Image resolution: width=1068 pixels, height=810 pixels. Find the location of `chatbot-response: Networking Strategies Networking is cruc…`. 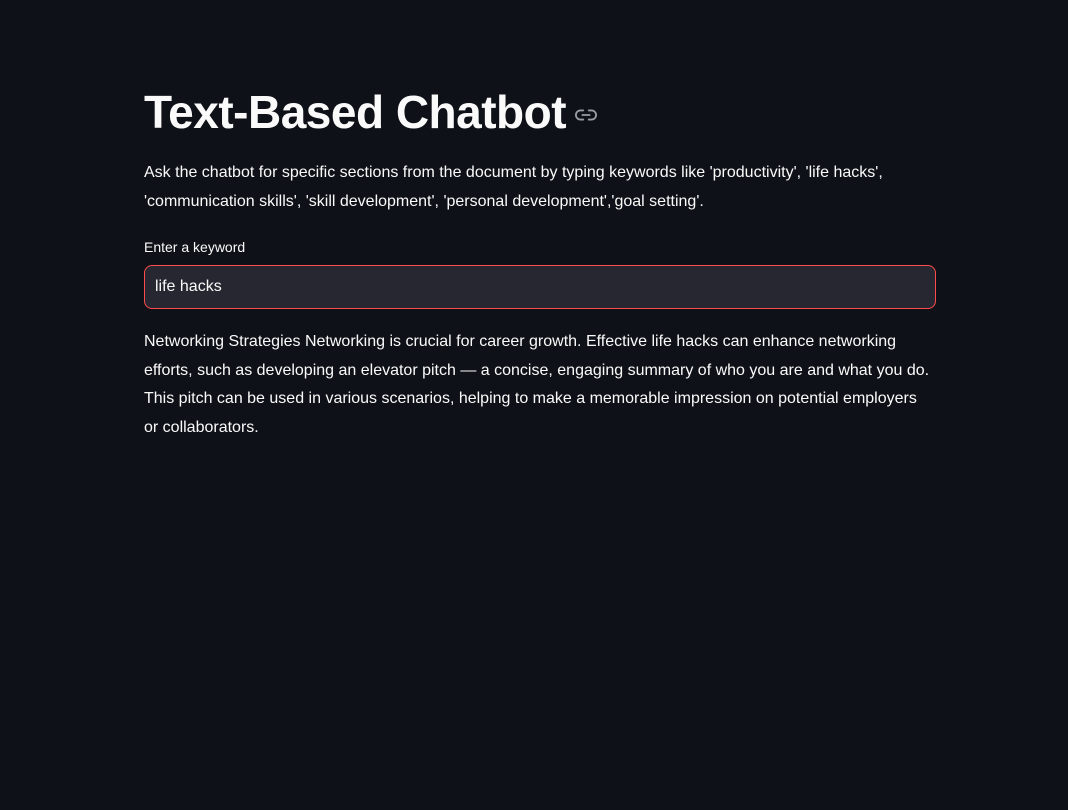

chatbot-response: Networking Strategies Networking is cruc… is located at coordinates (537, 384).